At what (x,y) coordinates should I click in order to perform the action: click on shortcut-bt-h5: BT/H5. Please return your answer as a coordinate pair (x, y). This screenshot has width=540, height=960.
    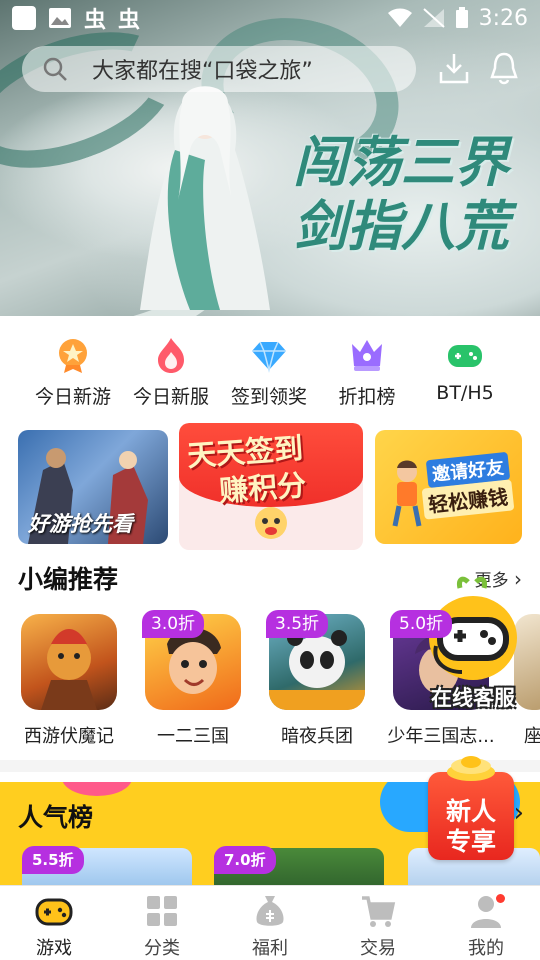
    Looking at the image, I should click on (465, 370).